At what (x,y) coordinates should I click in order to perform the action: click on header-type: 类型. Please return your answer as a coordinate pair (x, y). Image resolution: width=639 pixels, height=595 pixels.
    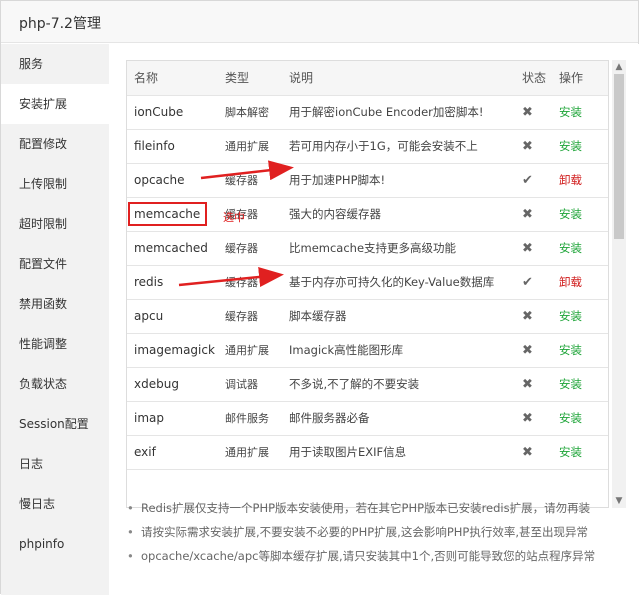
    Looking at the image, I should click on (253, 78).